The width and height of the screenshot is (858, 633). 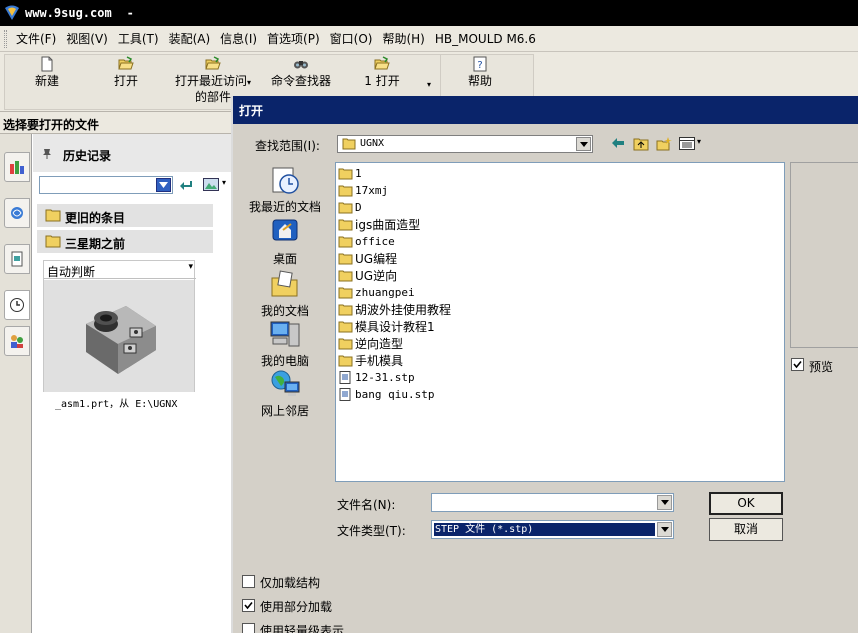 I want to click on window-title-suffix: -, so click(x=130, y=13).